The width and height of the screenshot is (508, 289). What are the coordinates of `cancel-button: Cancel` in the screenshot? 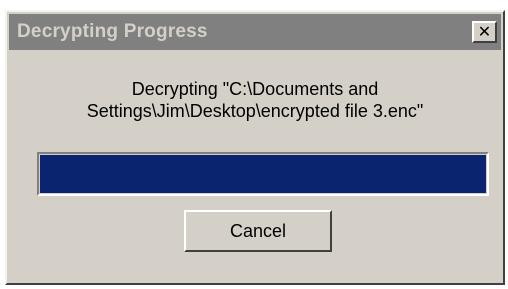 It's located at (258, 231).